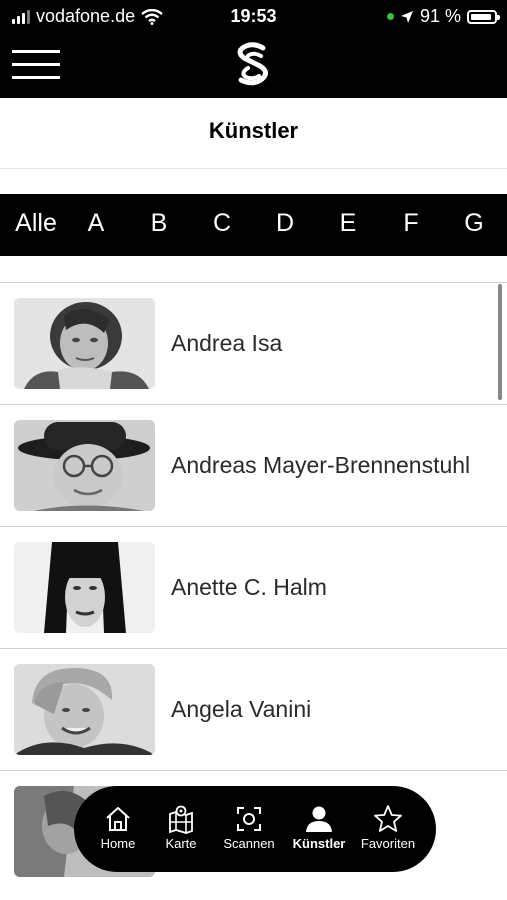 This screenshot has width=507, height=900. I want to click on tab-scan: Scannen, so click(249, 827).